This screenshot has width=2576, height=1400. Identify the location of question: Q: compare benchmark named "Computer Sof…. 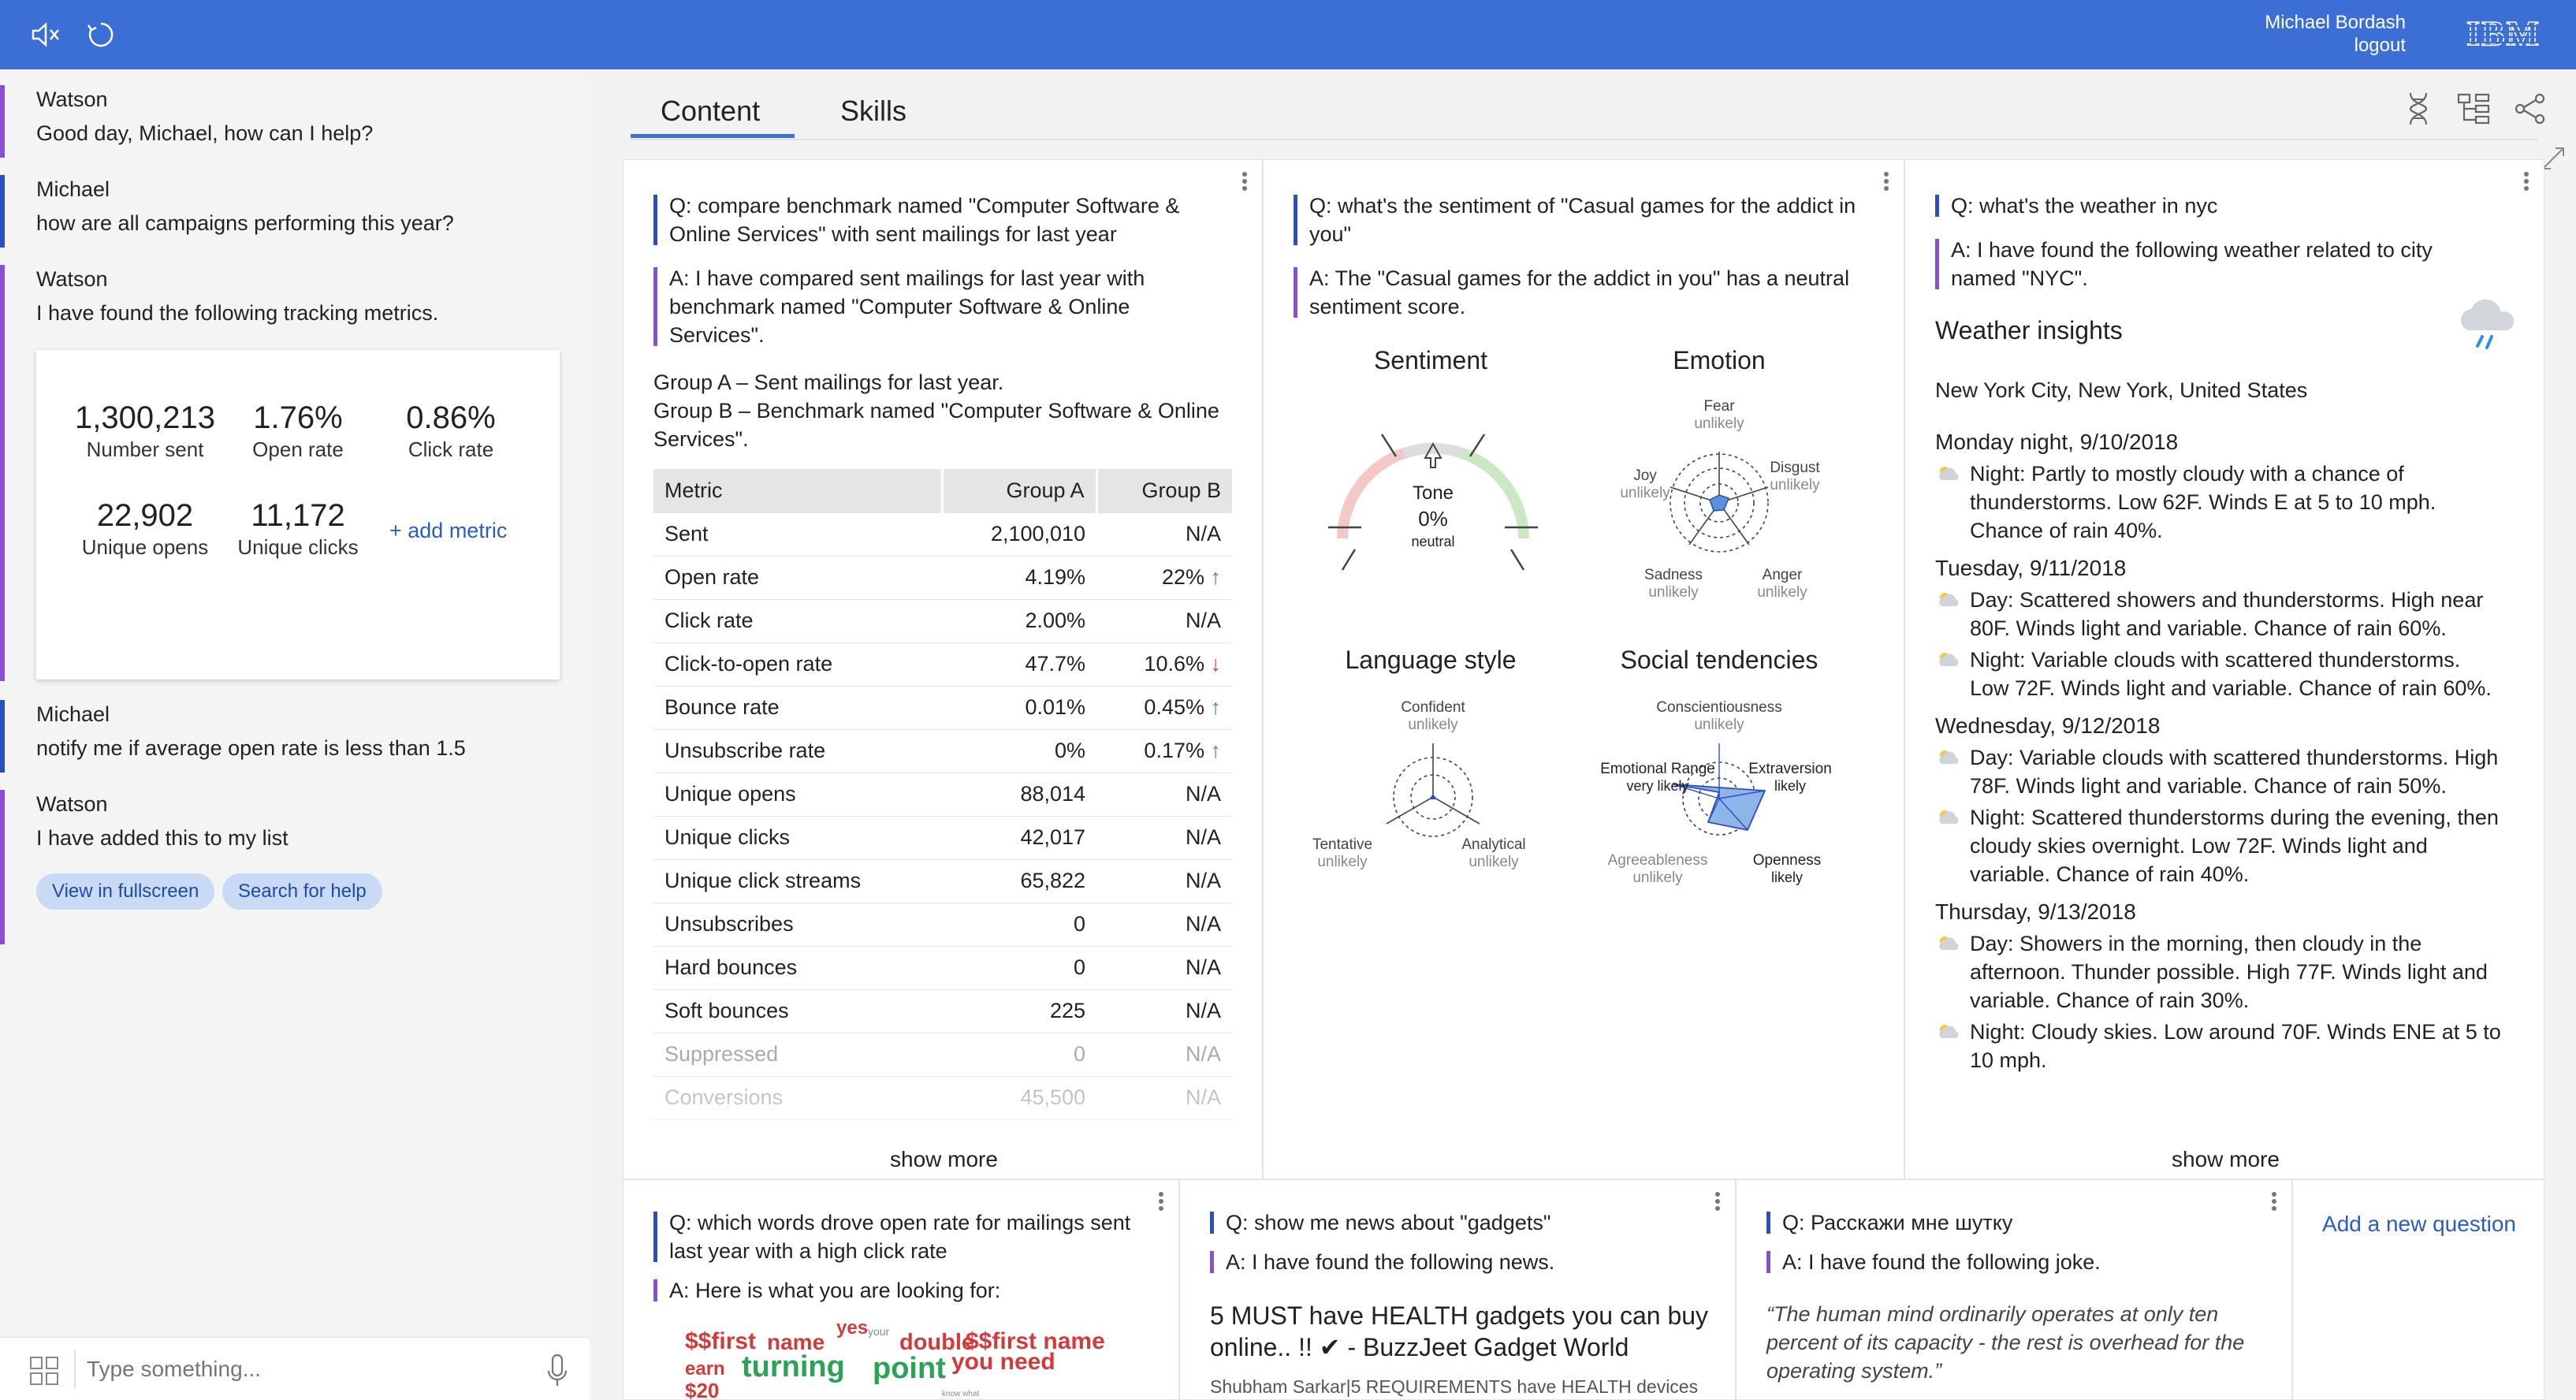
(929, 220).